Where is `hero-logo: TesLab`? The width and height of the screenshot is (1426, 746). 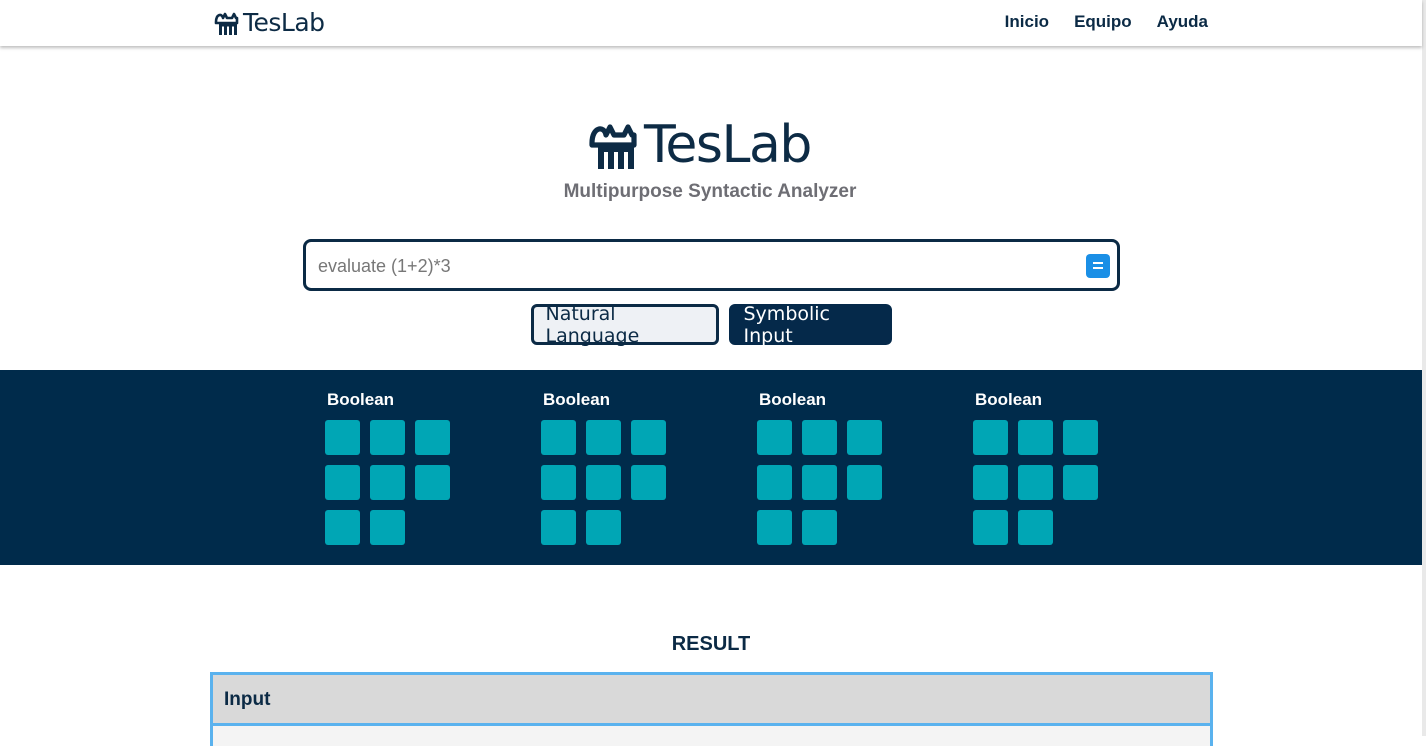
hero-logo: TesLab is located at coordinates (700, 145).